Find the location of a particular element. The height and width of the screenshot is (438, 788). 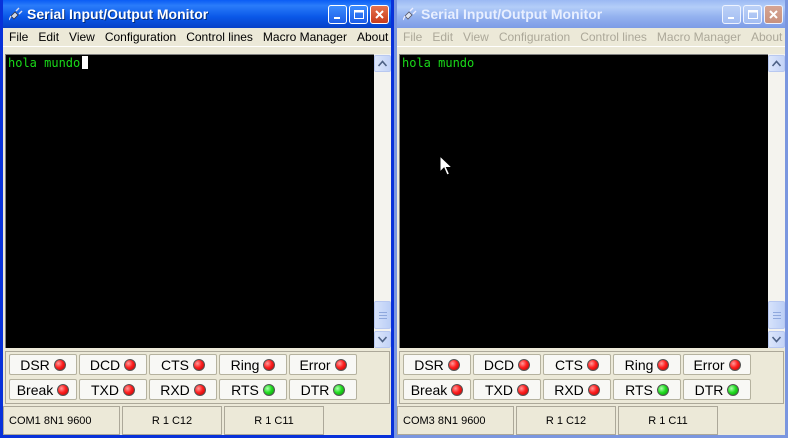

line-label: Break is located at coordinates (429, 389).